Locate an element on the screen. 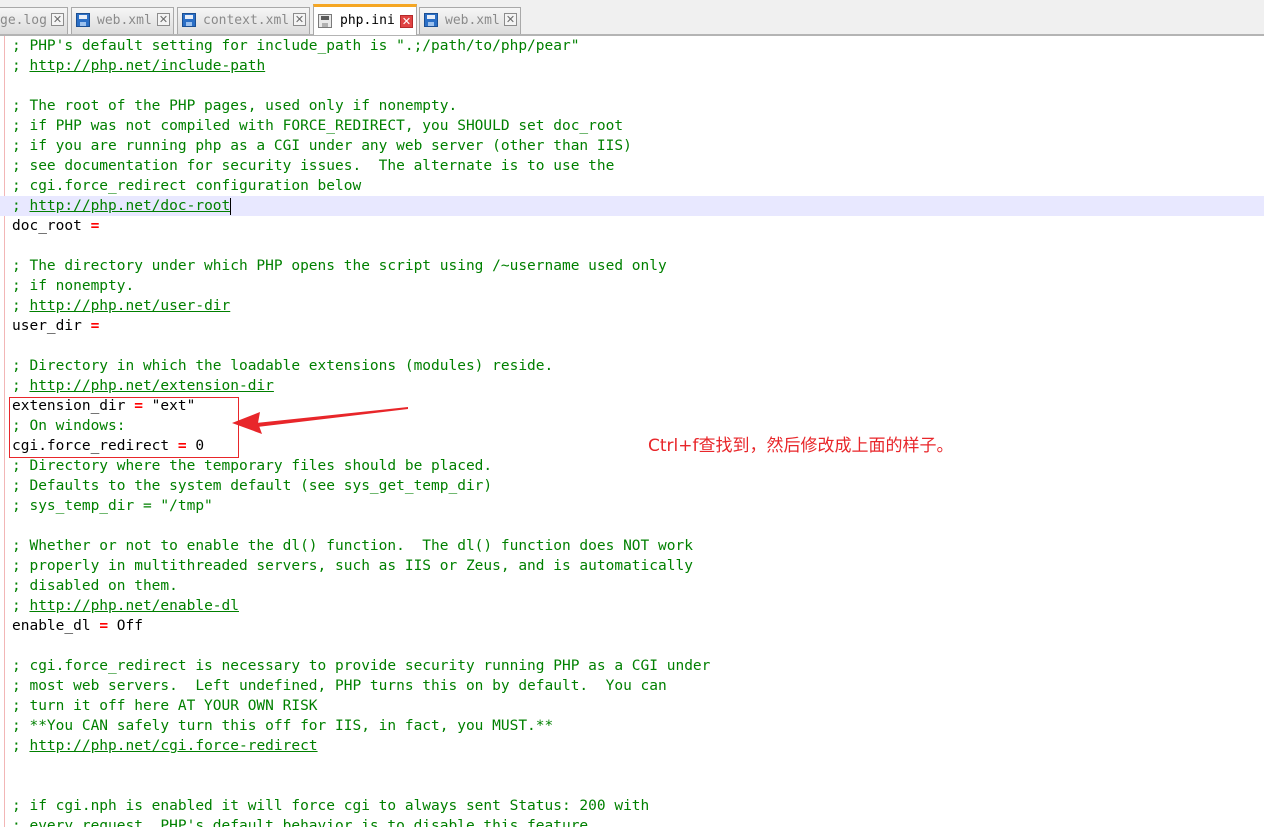 The height and width of the screenshot is (827, 1264). tab-web-xml: web.xml ✕ is located at coordinates (122, 20).